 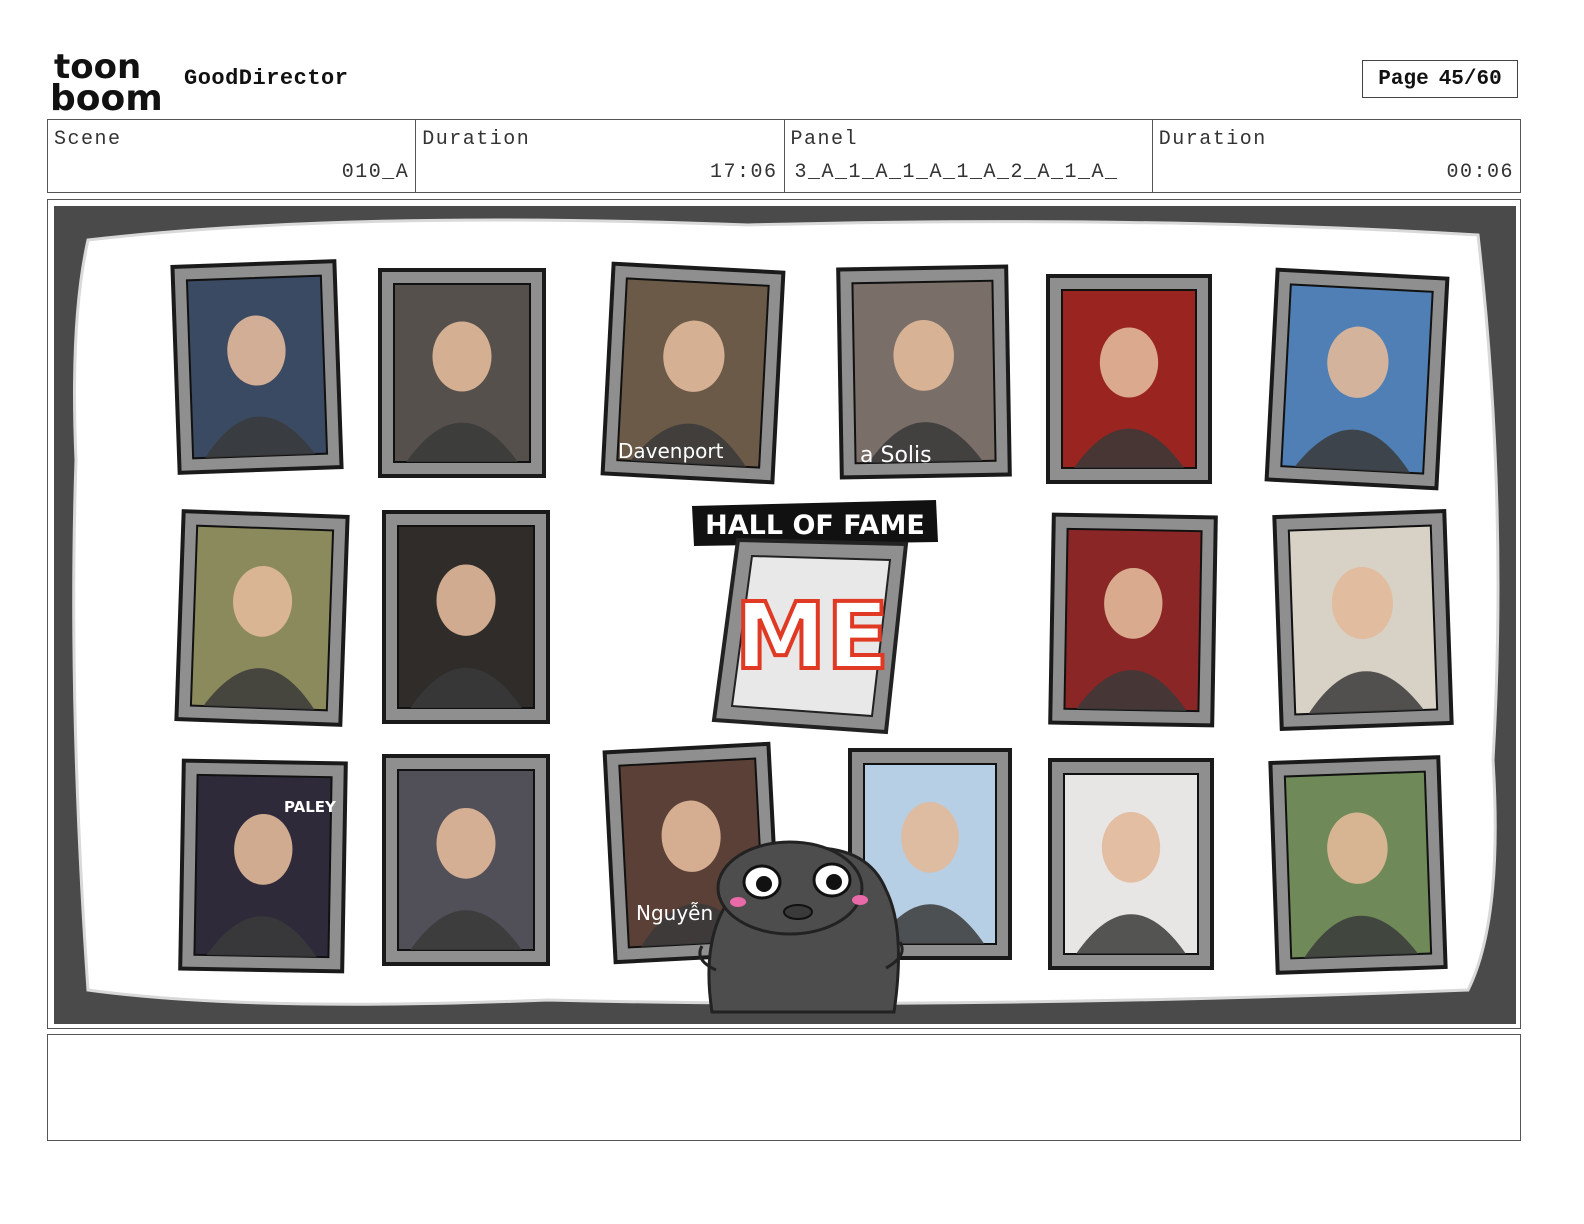 I want to click on scene-duration-value: 17:06, so click(x=743, y=172).